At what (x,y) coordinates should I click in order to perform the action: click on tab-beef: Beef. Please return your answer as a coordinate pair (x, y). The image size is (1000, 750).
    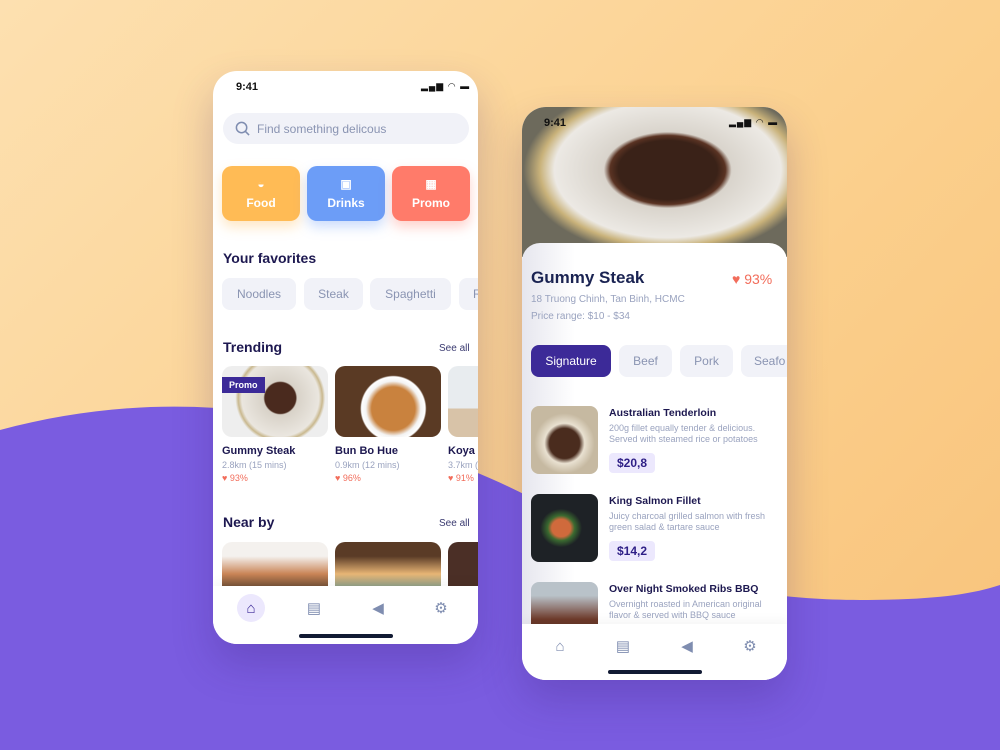
    Looking at the image, I should click on (645, 361).